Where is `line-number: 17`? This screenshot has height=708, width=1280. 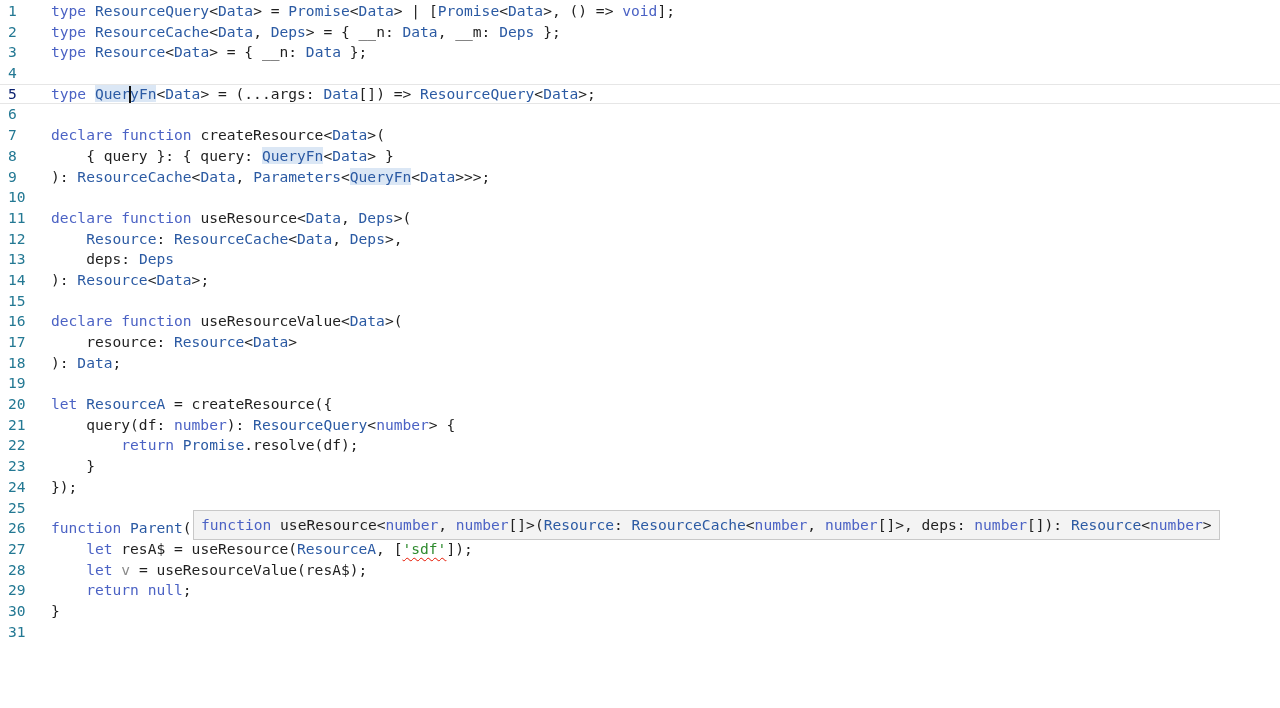 line-number: 17 is located at coordinates (17, 342).